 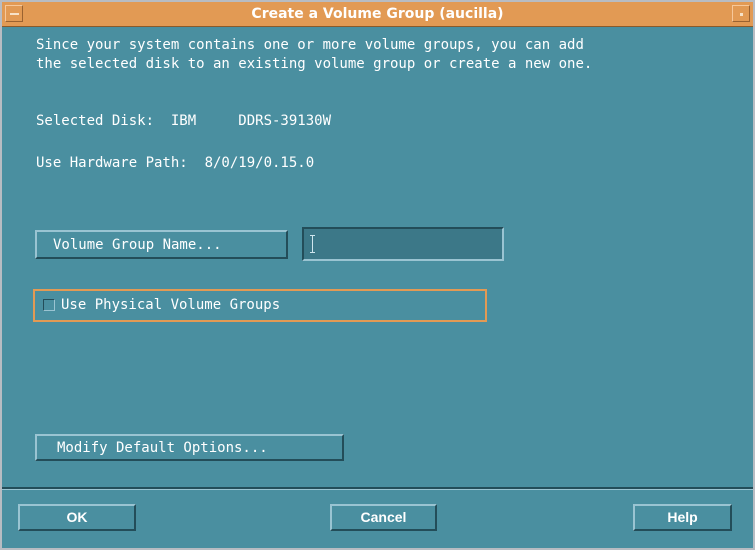 What do you see at coordinates (377, 488) in the screenshot?
I see `footer-separator` at bounding box center [377, 488].